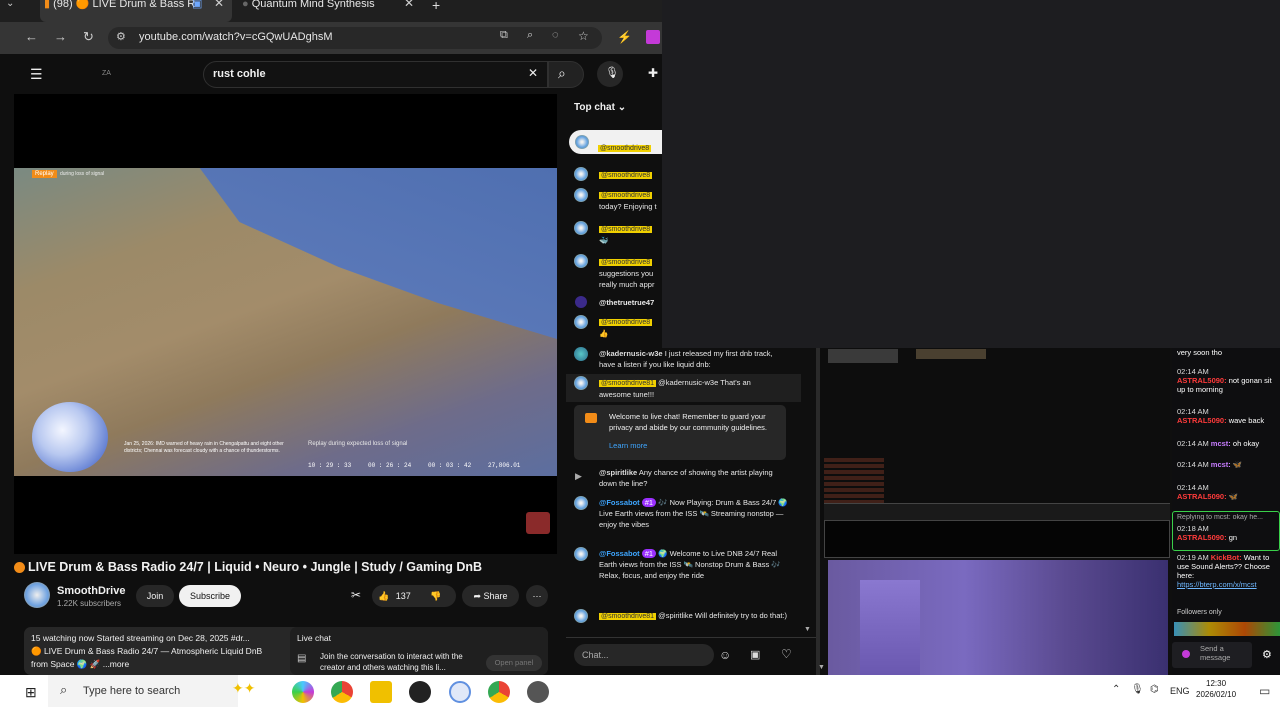  Describe the element at coordinates (691, 637) in the screenshot. I see `divider` at that location.